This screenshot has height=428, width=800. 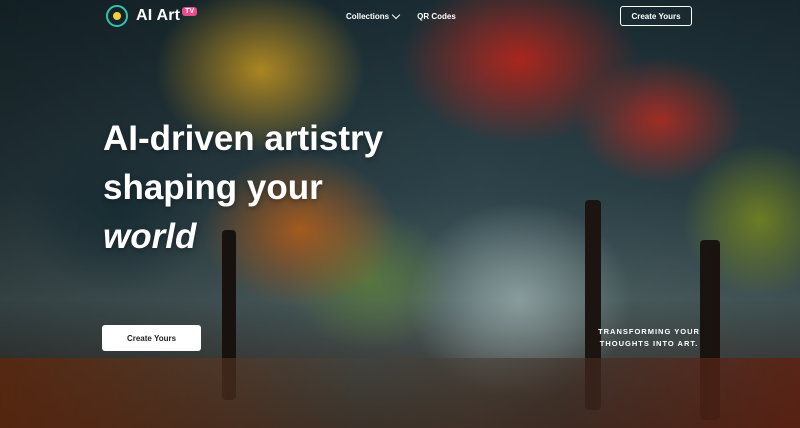 I want to click on eye-logo-icon, so click(x=117, y=16).